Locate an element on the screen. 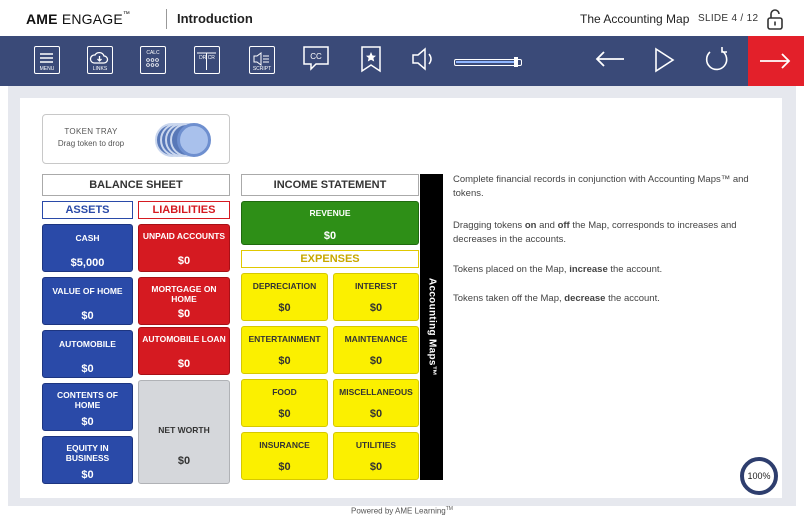 Image resolution: width=804 pixels, height=526 pixels. links-caption: LINKS is located at coordinates (100, 69).